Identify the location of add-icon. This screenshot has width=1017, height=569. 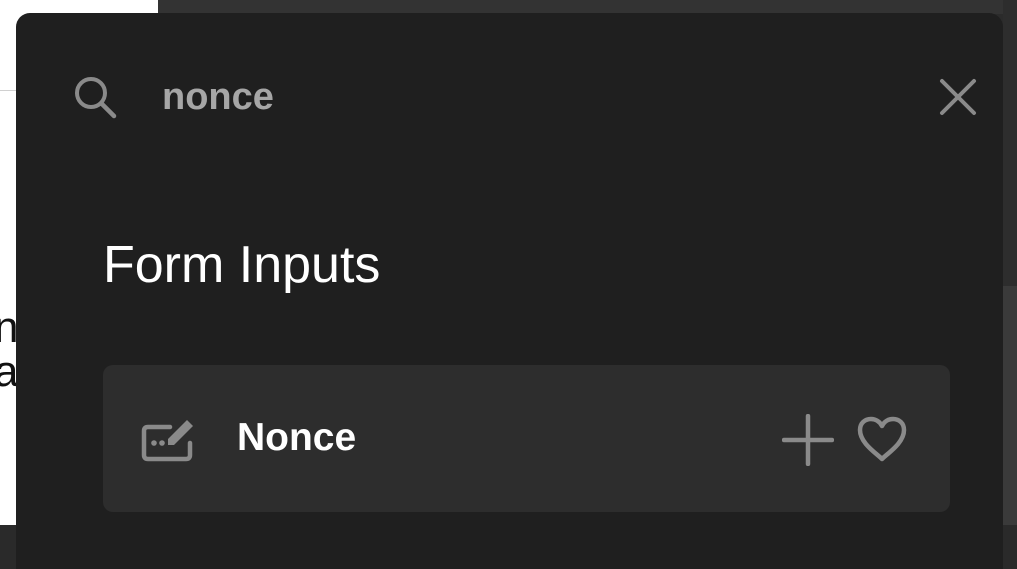
(808, 440).